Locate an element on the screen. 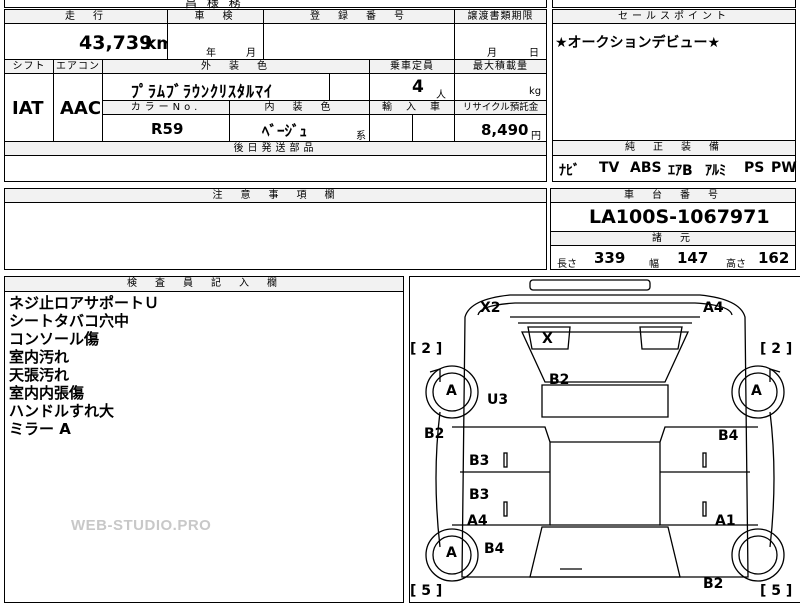  mark-x2: X2 is located at coordinates (490, 308).